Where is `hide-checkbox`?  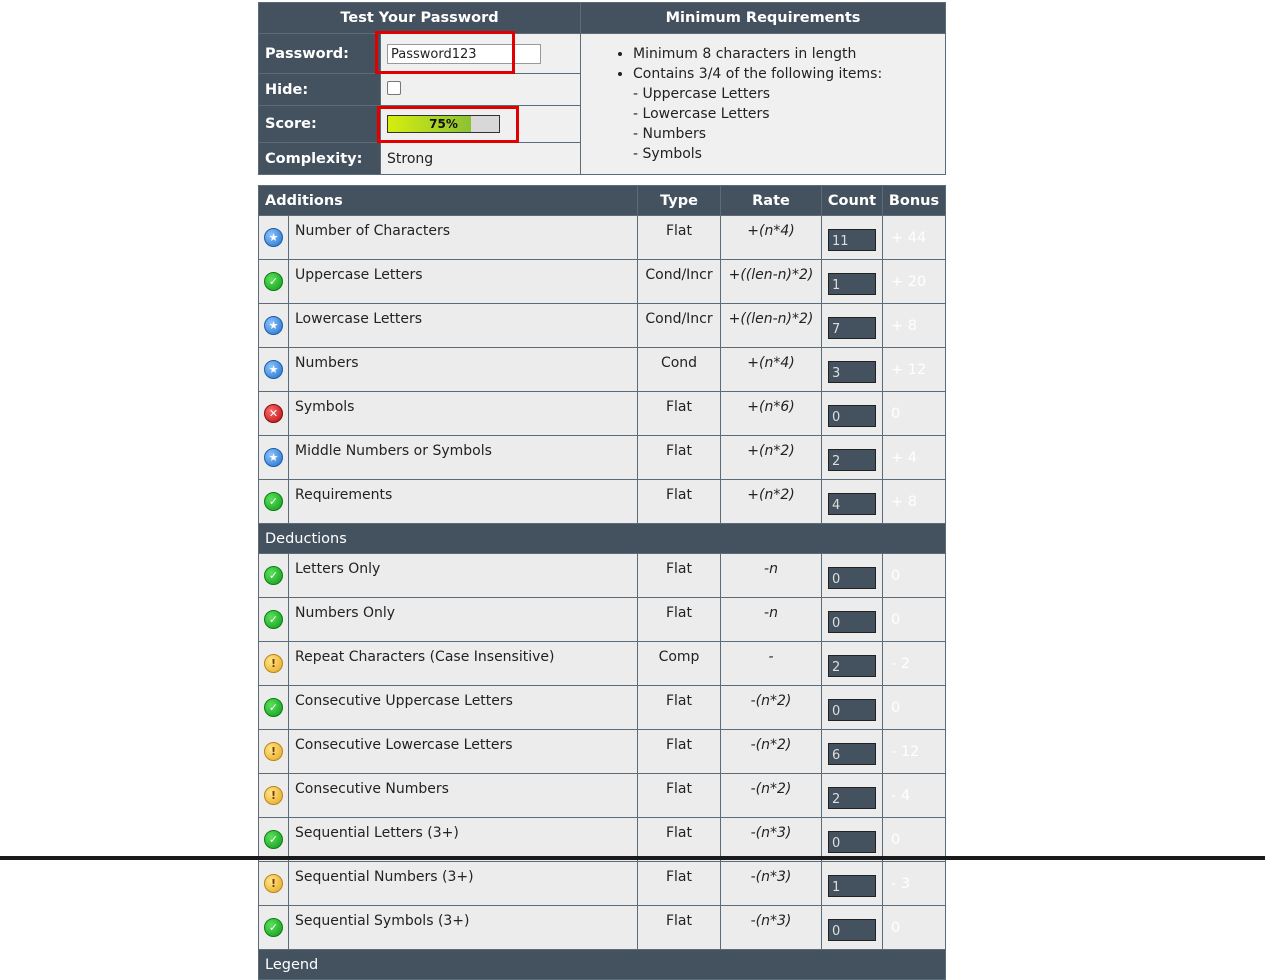
hide-checkbox is located at coordinates (394, 87).